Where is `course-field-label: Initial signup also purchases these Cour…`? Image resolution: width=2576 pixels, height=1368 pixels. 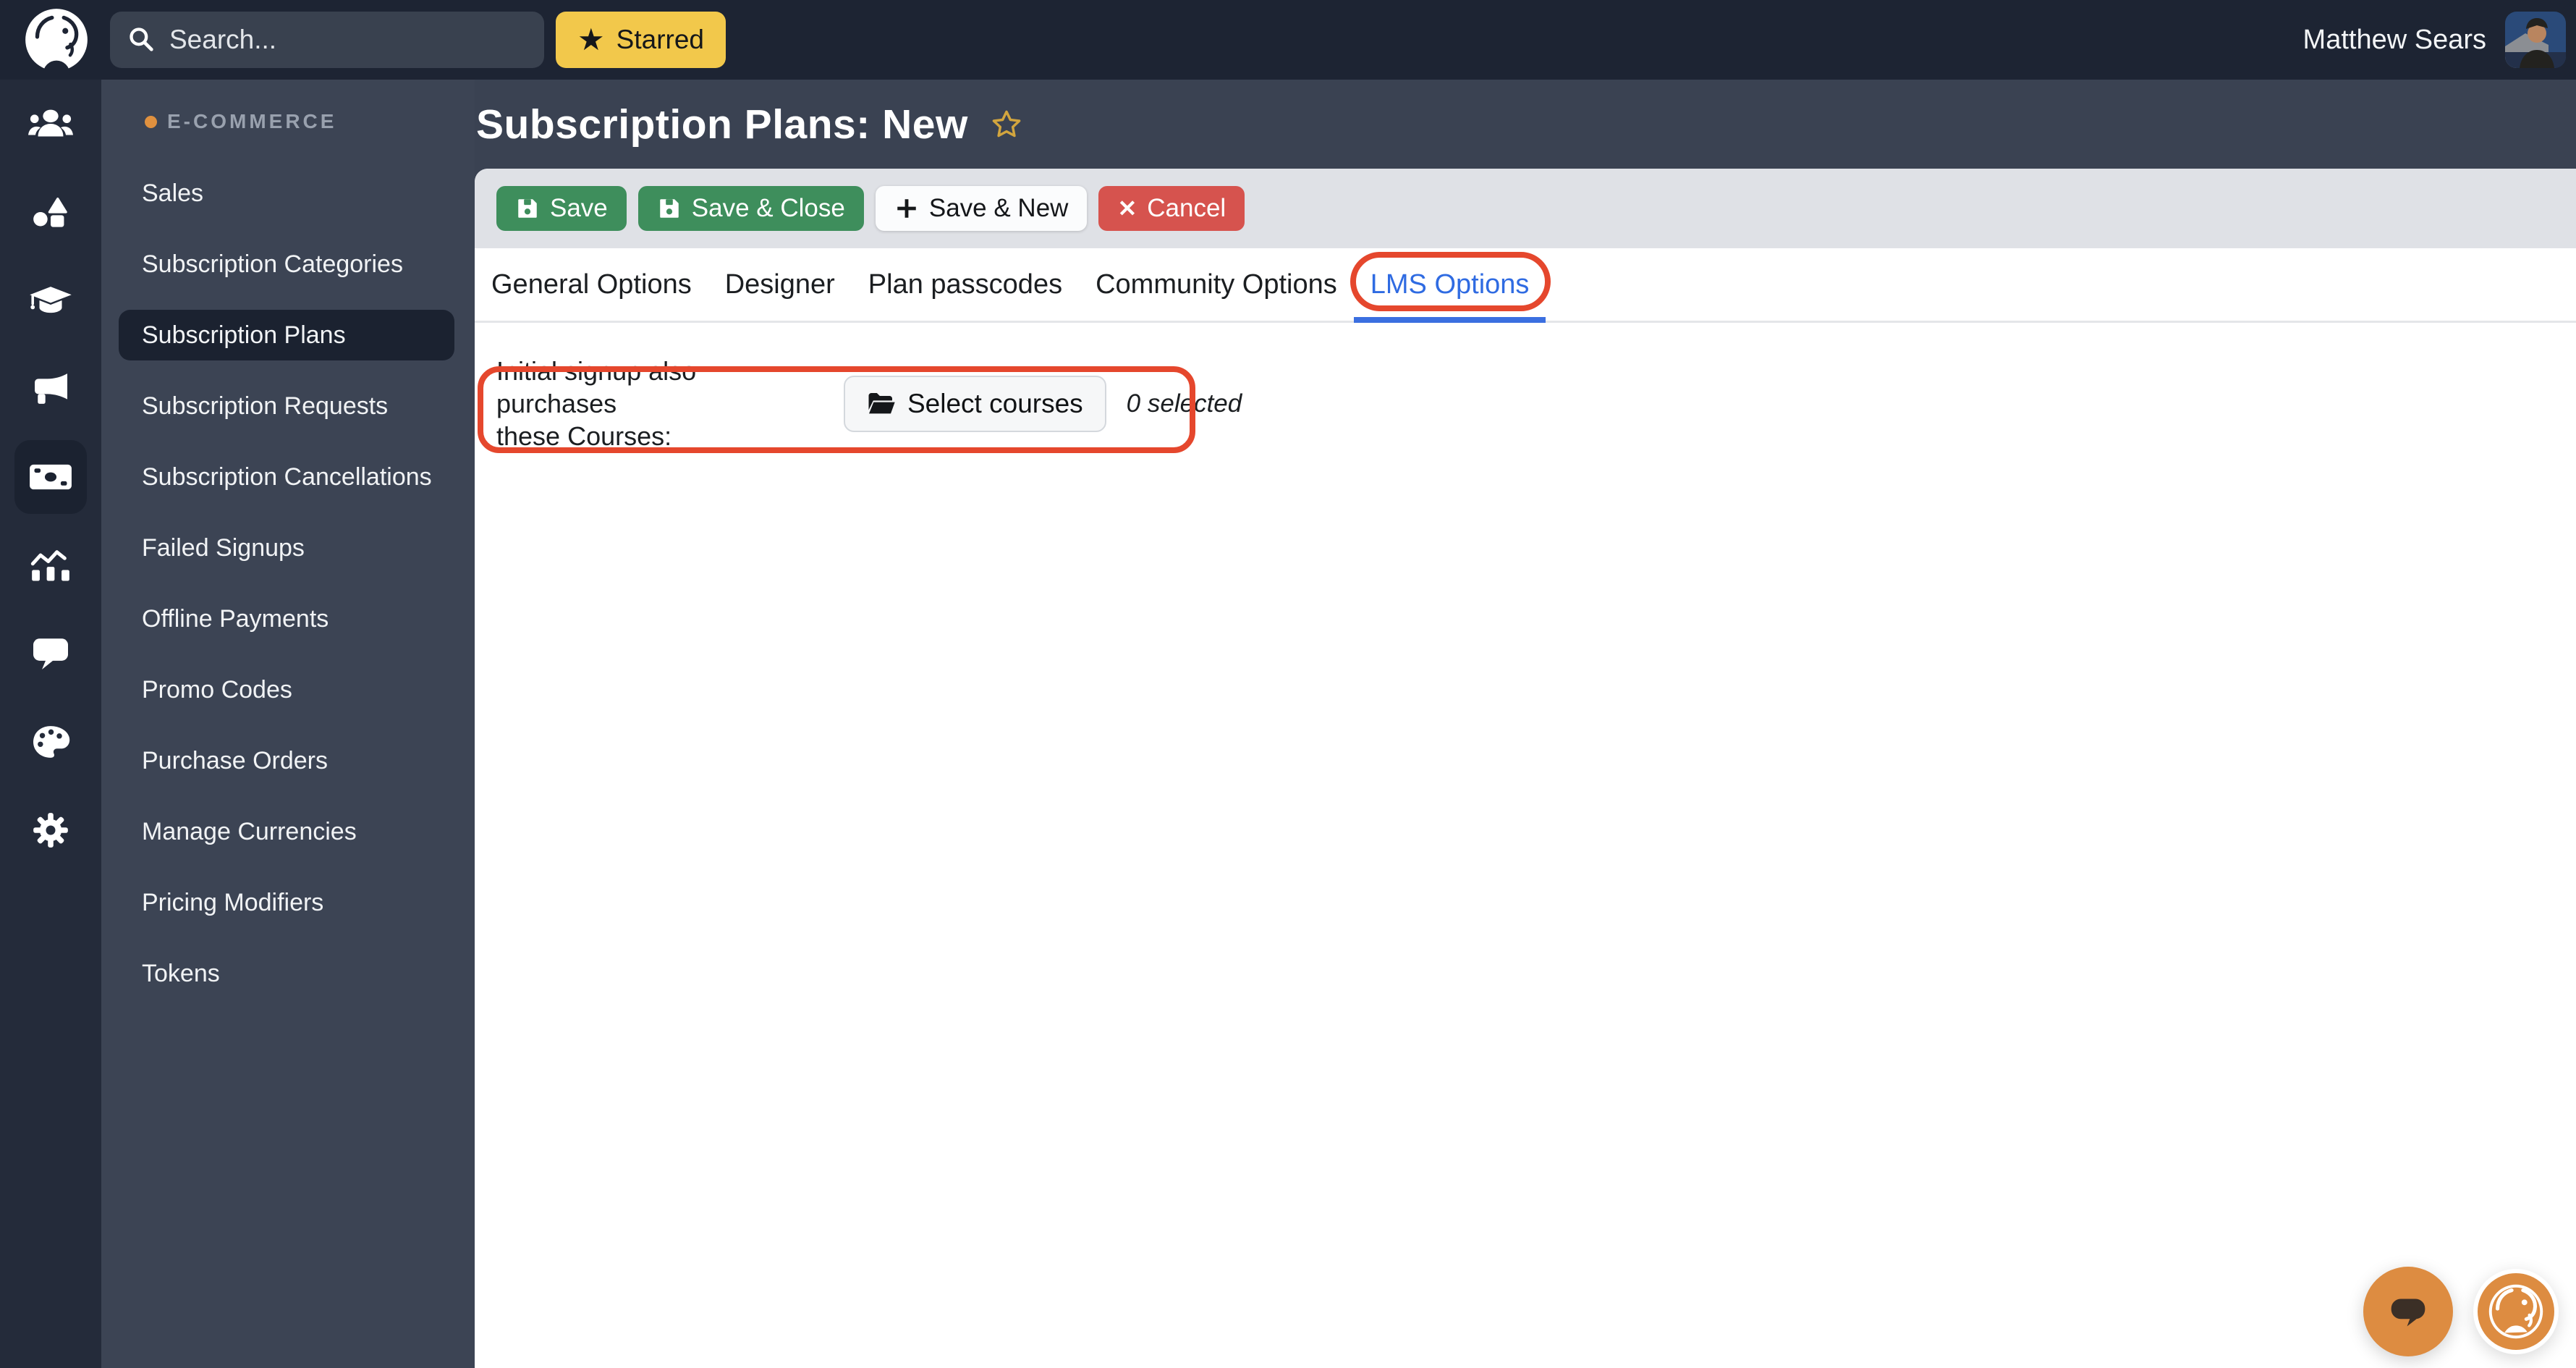 course-field-label: Initial signup also purchases these Cour… is located at coordinates (596, 403).